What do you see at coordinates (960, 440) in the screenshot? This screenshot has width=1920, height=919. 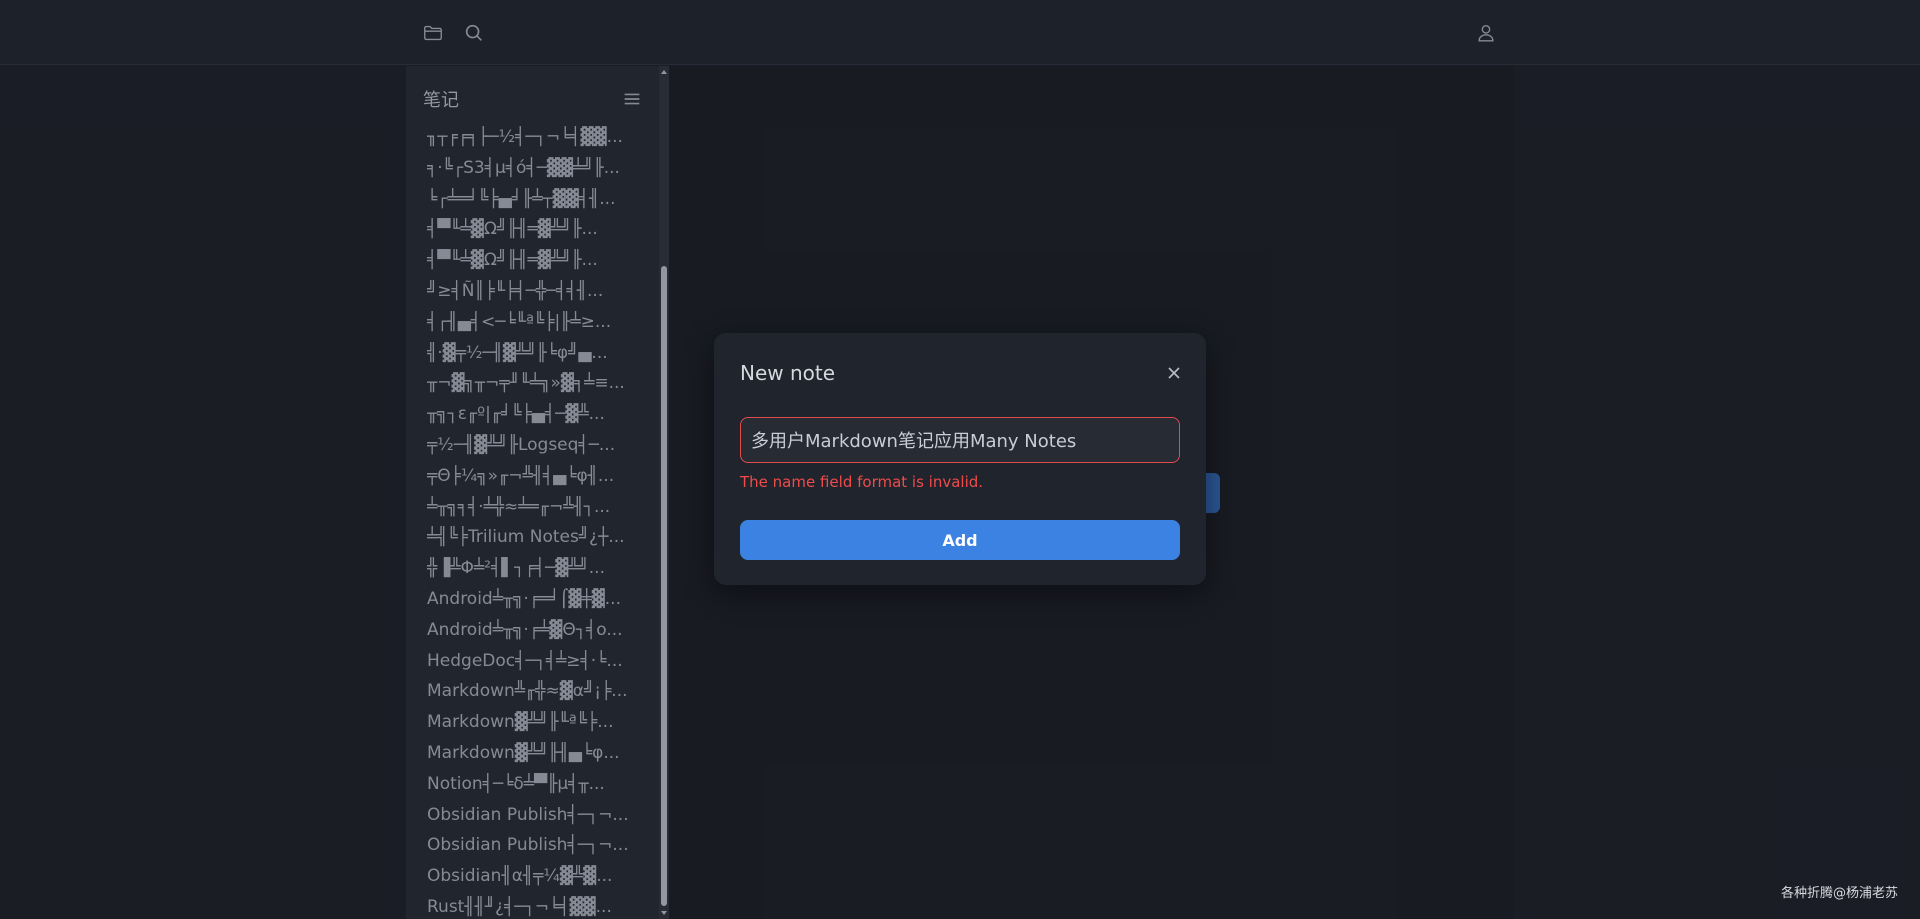 I see `note-name-input` at bounding box center [960, 440].